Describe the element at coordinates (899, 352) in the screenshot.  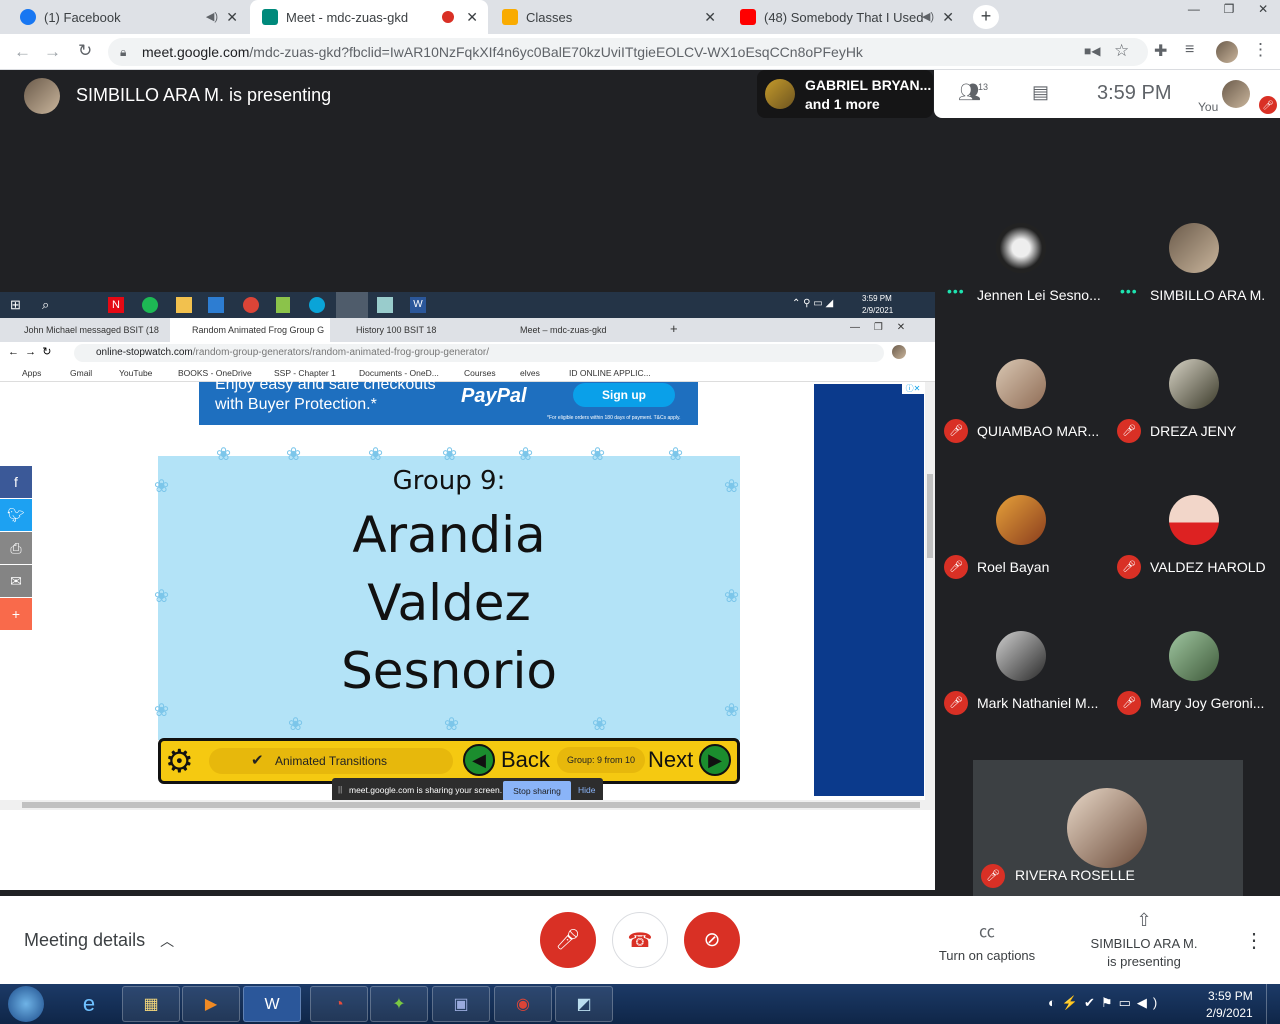
I see `remote-avatar` at that location.